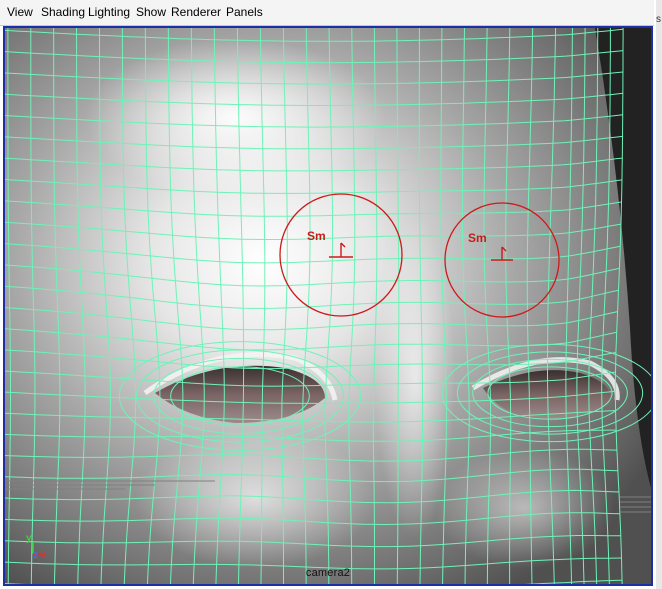 This screenshot has height=589, width=662. Describe the element at coordinates (659, 294) in the screenshot. I see `panel-divider` at that location.